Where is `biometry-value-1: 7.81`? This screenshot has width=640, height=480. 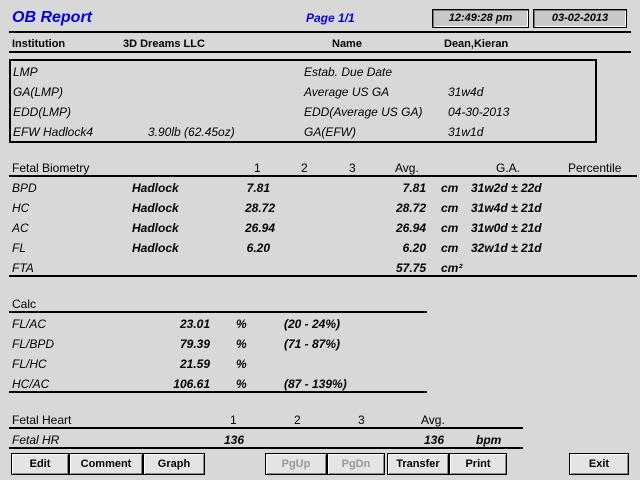
biometry-value-1: 7.81 is located at coordinates (258, 188).